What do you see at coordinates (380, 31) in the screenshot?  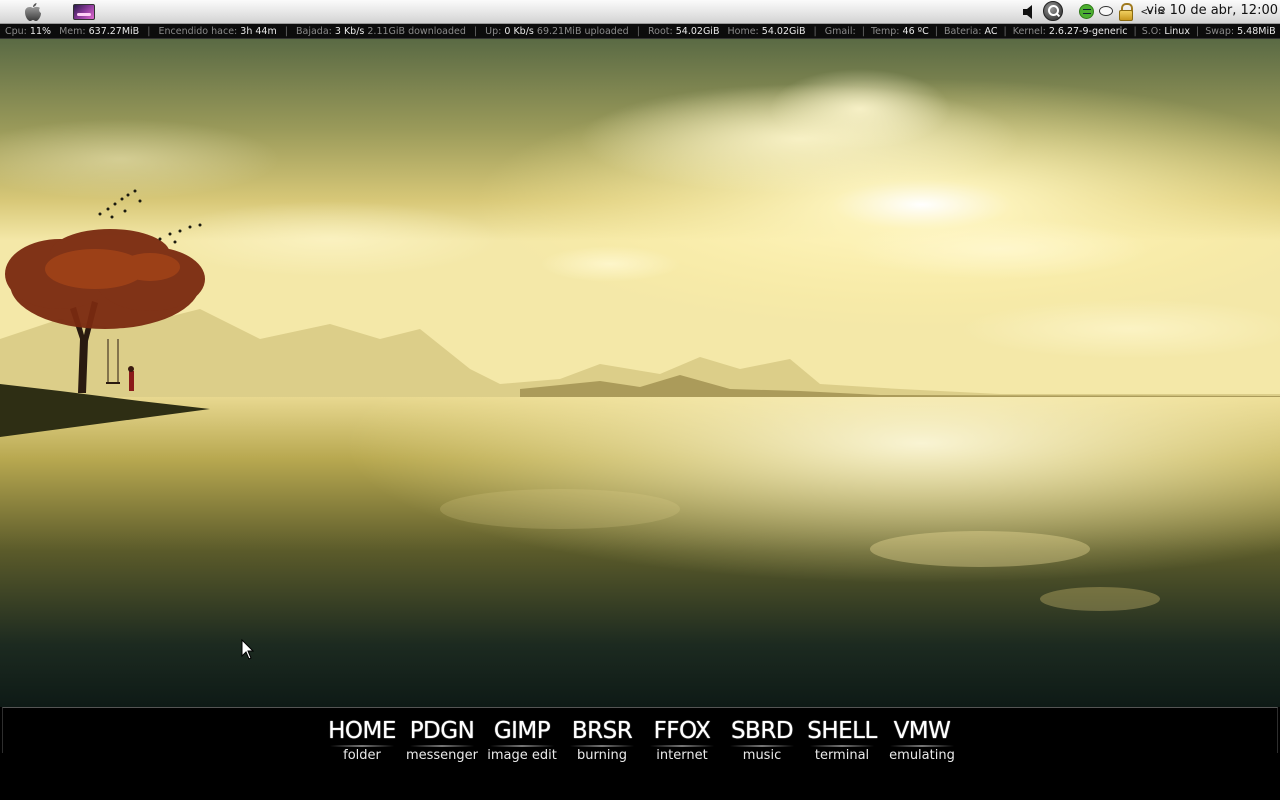 I see `download-stat: Bajada: 3 Kb/s 2.11GiB downloaded` at bounding box center [380, 31].